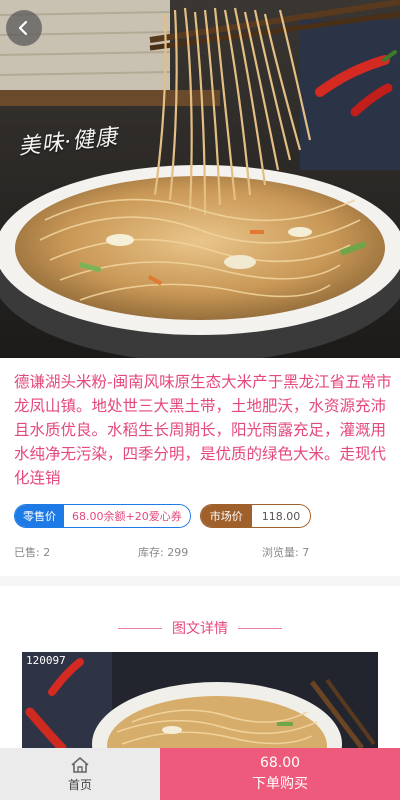 The width and height of the screenshot is (400, 800). Describe the element at coordinates (260, 628) in the screenshot. I see `heading-line-right` at that location.